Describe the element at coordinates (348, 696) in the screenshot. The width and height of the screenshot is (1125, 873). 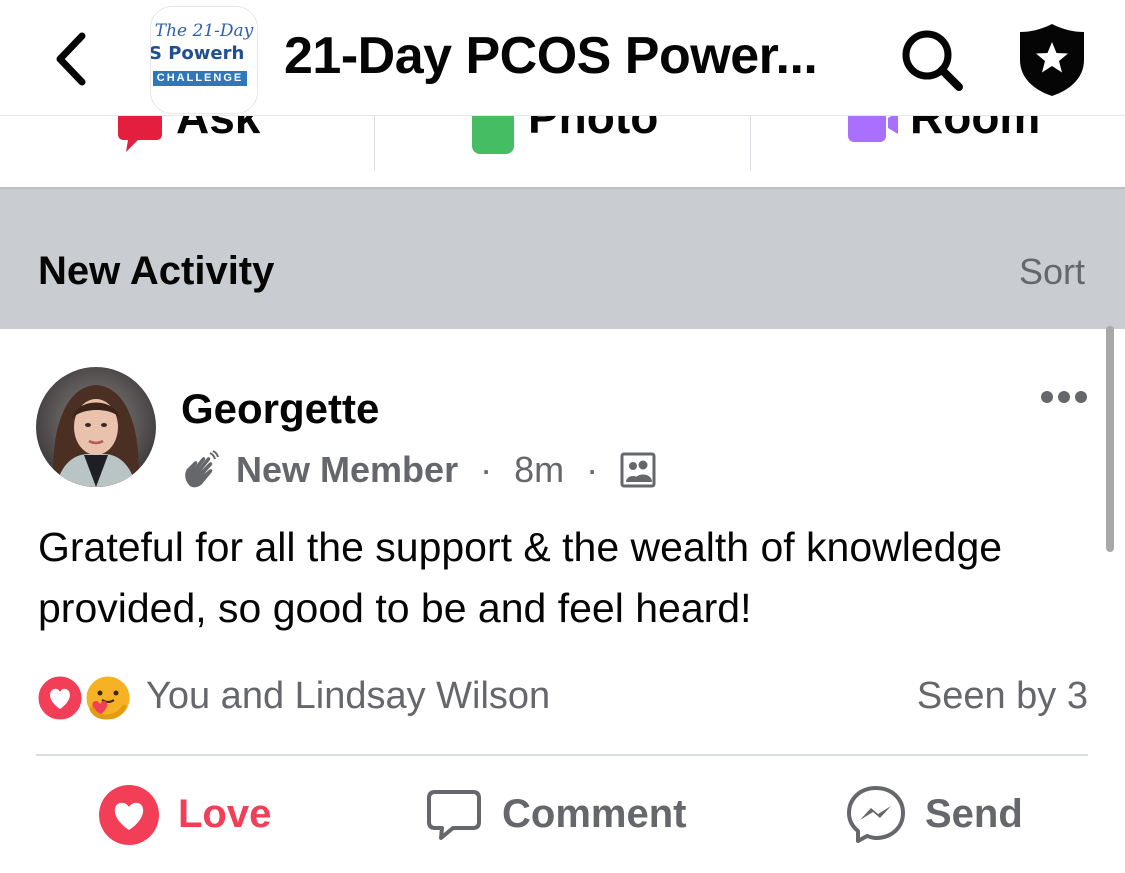
I see `reactors-text: You and Lindsay Wilson` at that location.